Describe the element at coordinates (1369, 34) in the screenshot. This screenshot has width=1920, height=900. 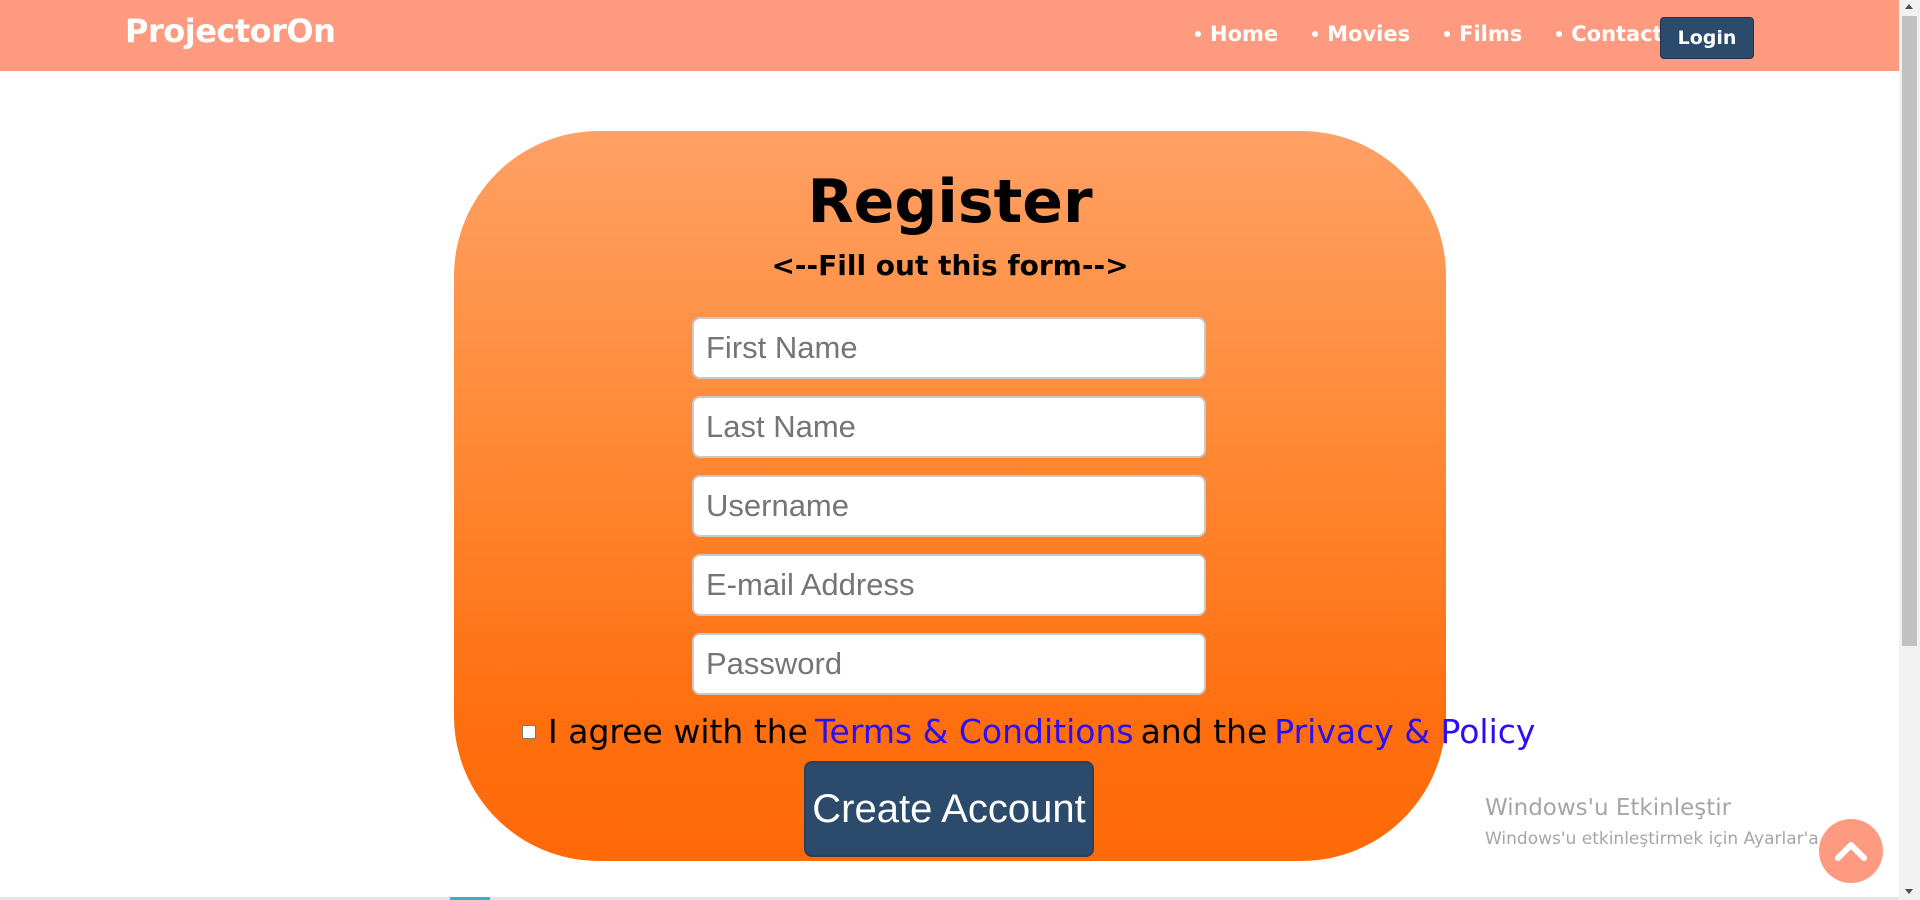
I see `nav-link-label: Movies` at that location.